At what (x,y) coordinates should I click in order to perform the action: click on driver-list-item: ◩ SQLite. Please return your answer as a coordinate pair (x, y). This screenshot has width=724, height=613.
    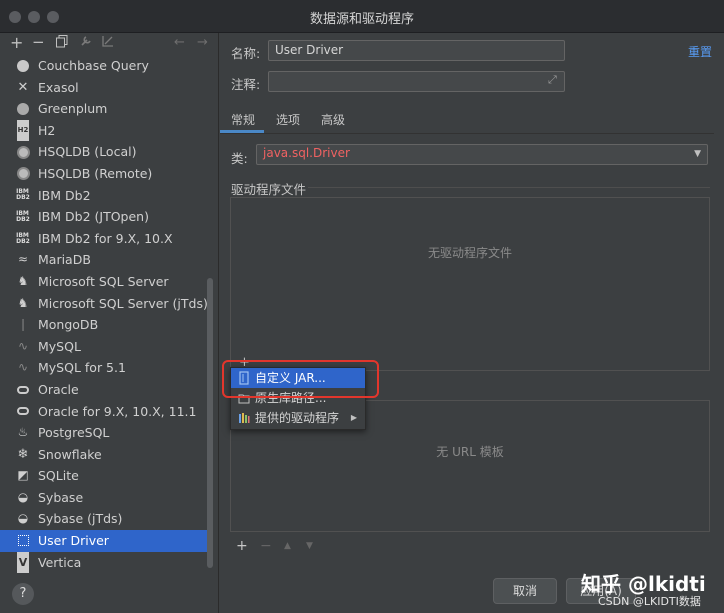
    Looking at the image, I should click on (104, 476).